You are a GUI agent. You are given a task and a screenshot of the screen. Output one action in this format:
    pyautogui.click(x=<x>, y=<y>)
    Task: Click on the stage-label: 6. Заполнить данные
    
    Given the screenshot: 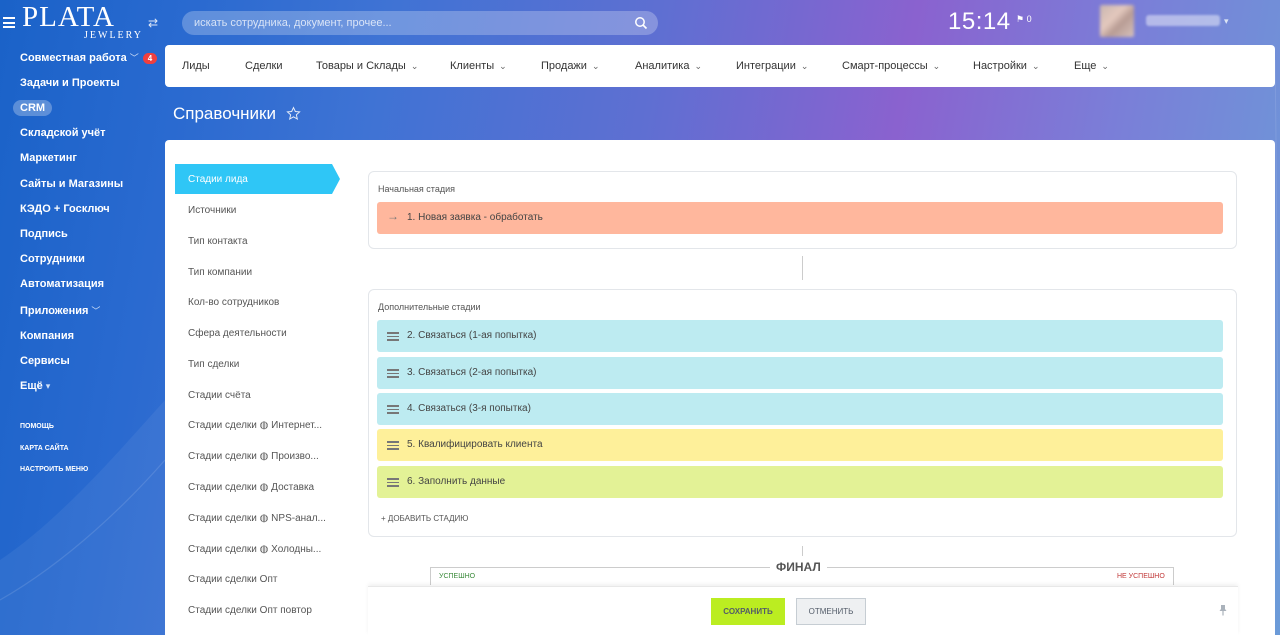 What is the action you would take?
    pyautogui.click(x=456, y=481)
    